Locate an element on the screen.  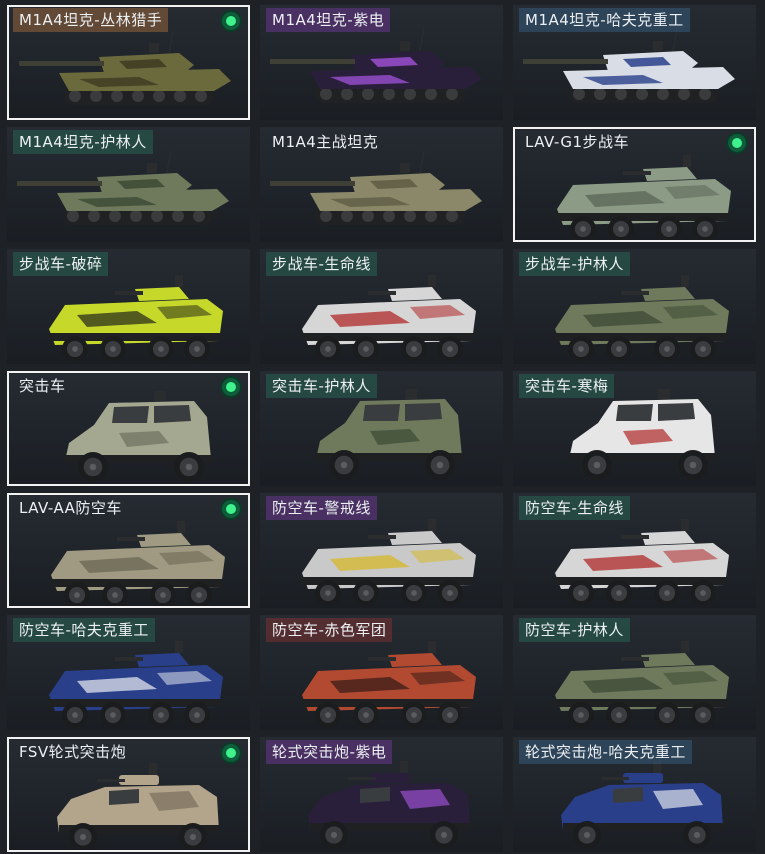
vehicle-skin-name: 步战车-生命线 is located at coordinates (321, 264).